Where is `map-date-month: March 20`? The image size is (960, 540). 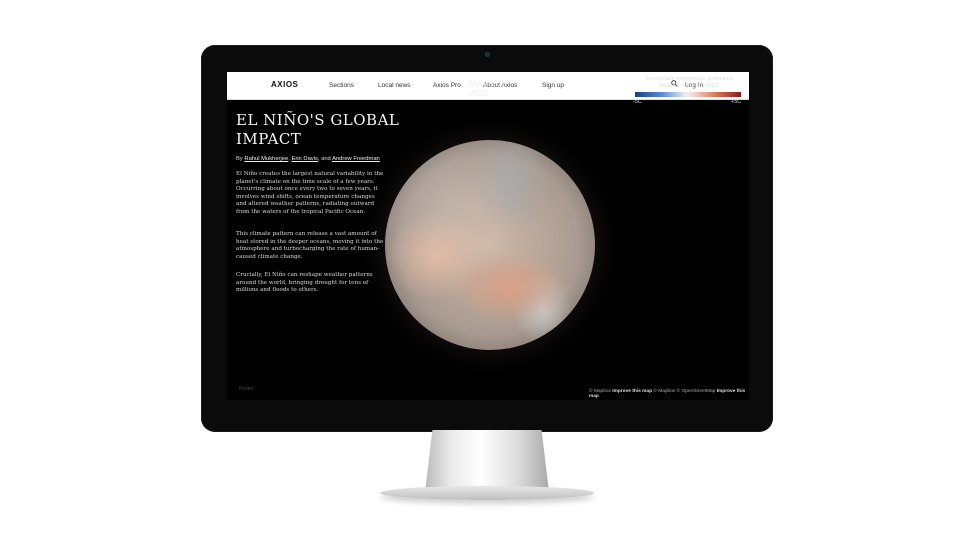
map-date-month: March 20 is located at coordinates (487, 83).